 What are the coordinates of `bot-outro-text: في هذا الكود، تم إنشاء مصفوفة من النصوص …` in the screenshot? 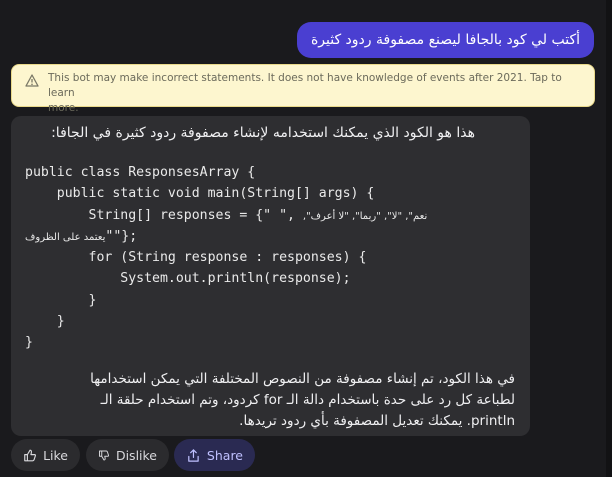 It's located at (270, 400).